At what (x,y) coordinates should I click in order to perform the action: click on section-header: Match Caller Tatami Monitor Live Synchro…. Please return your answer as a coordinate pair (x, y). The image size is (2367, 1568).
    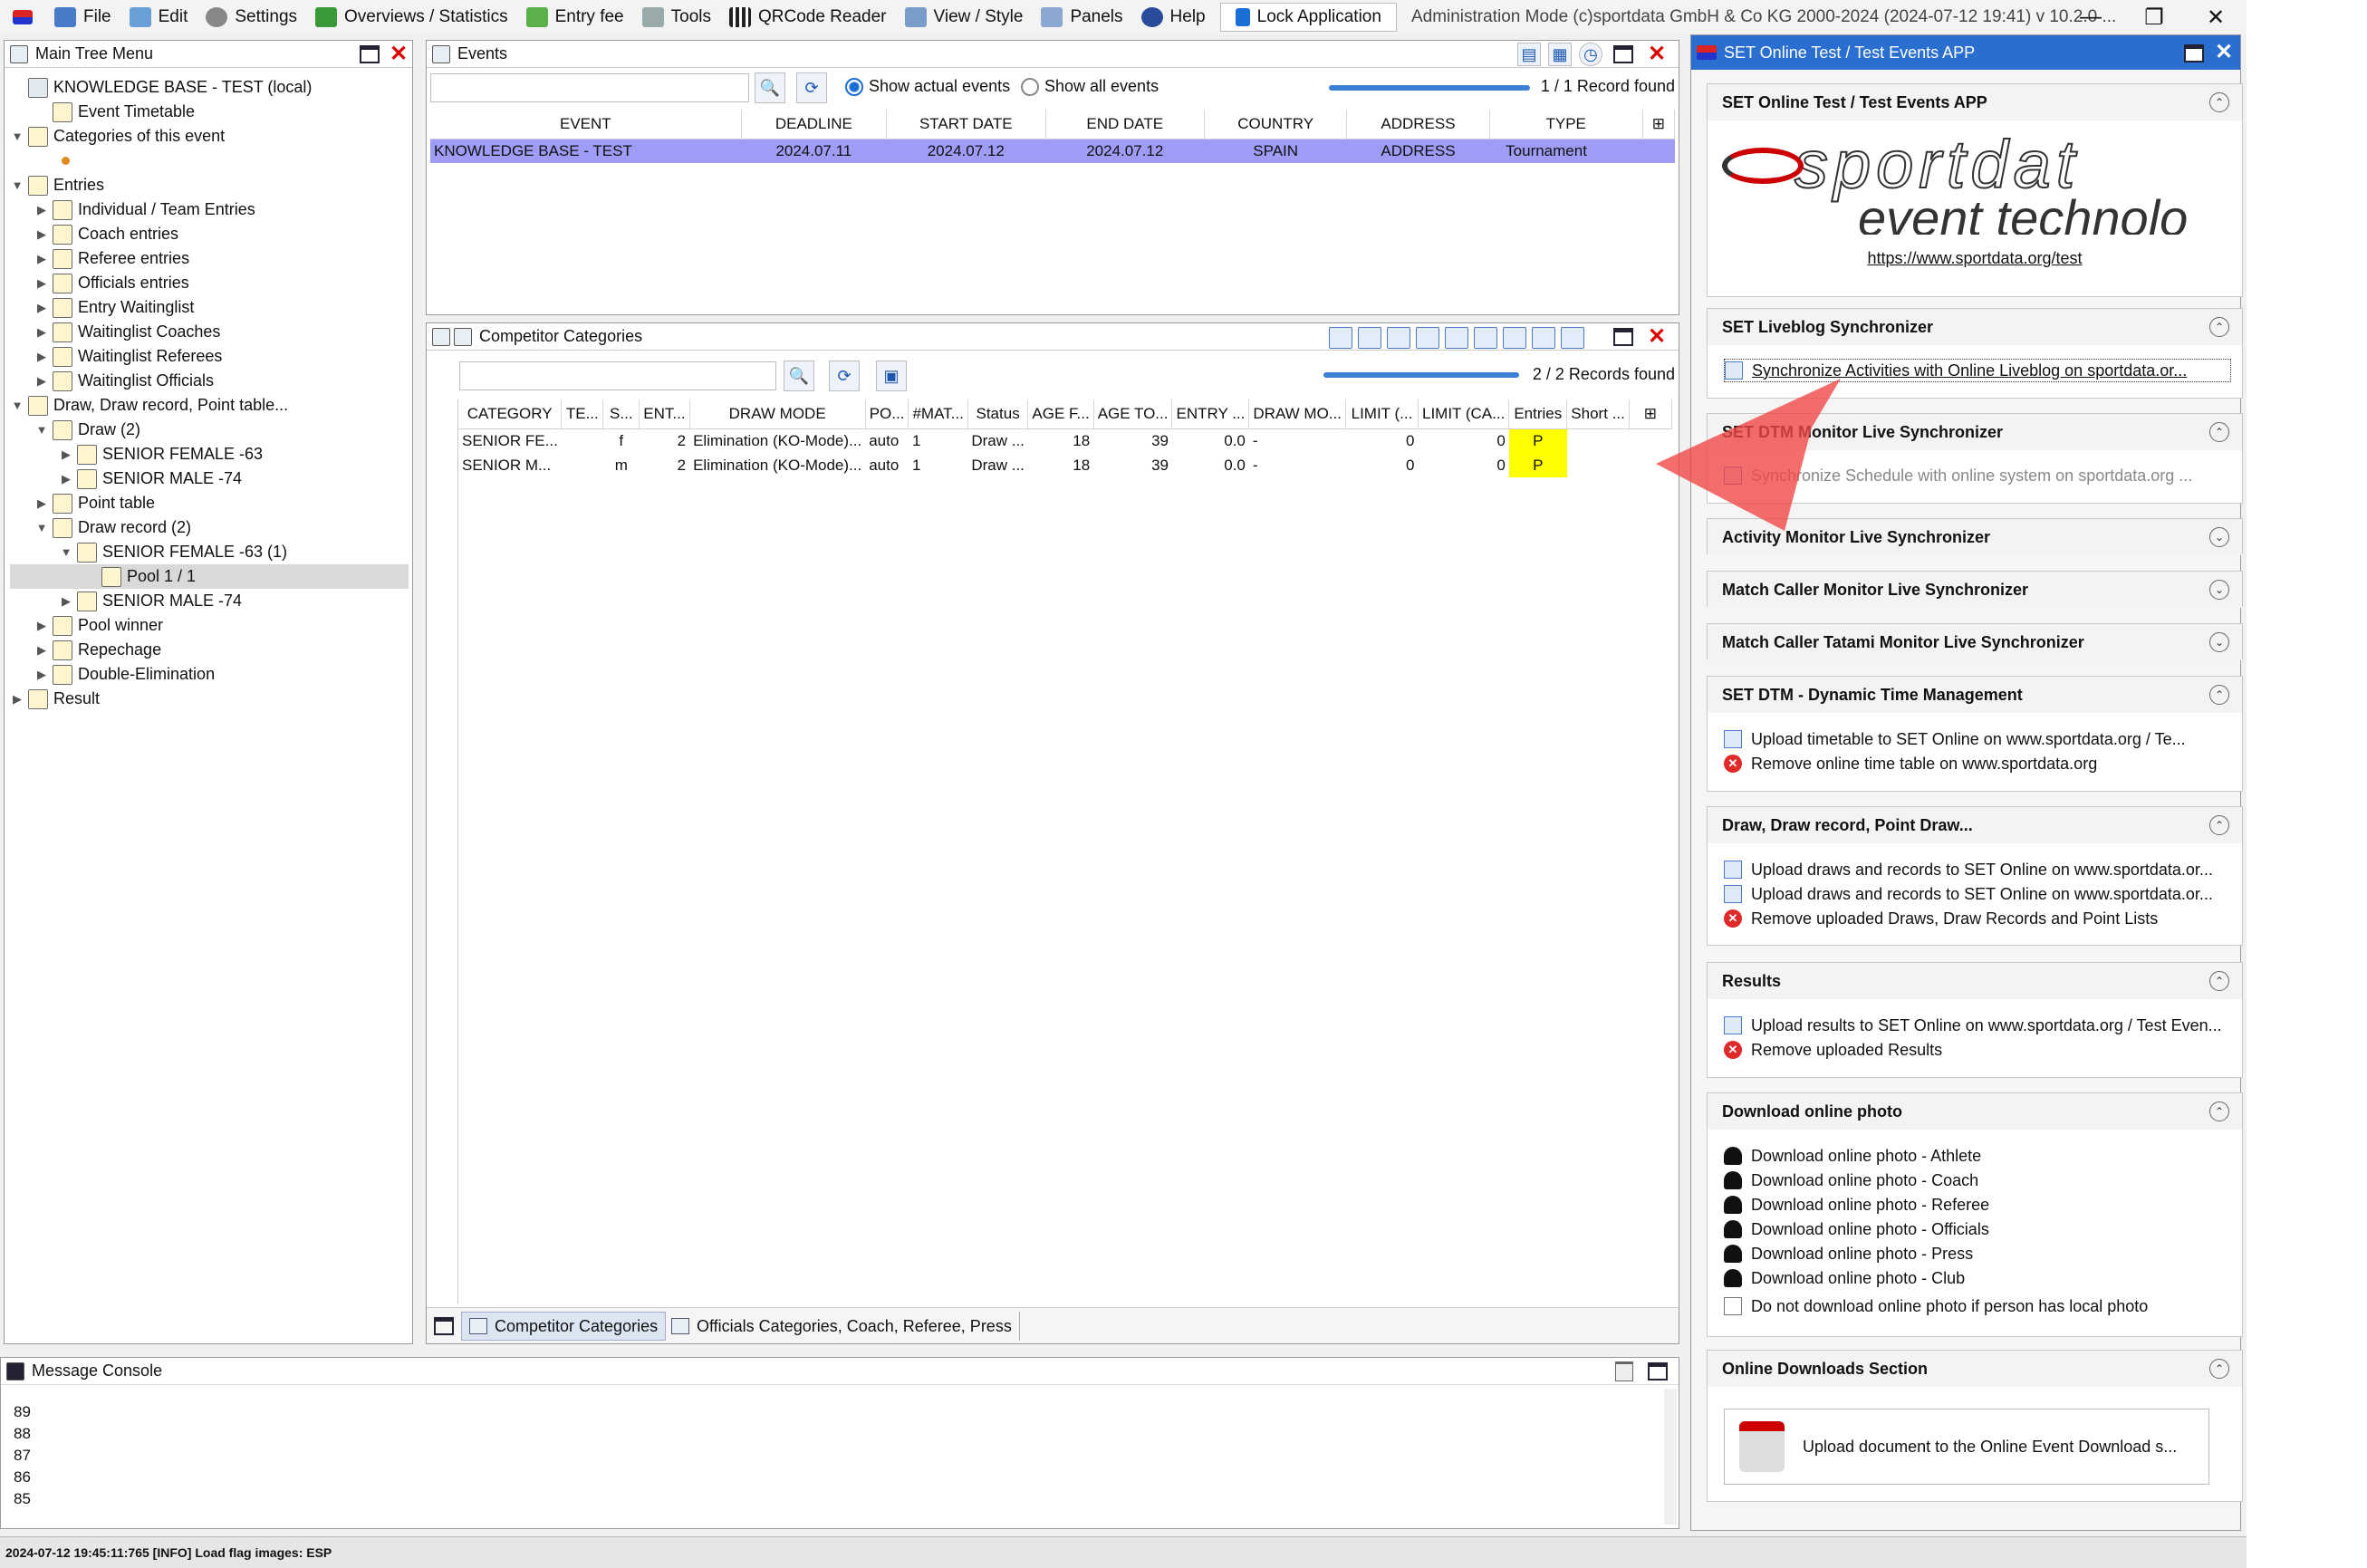
    Looking at the image, I should click on (1975, 642).